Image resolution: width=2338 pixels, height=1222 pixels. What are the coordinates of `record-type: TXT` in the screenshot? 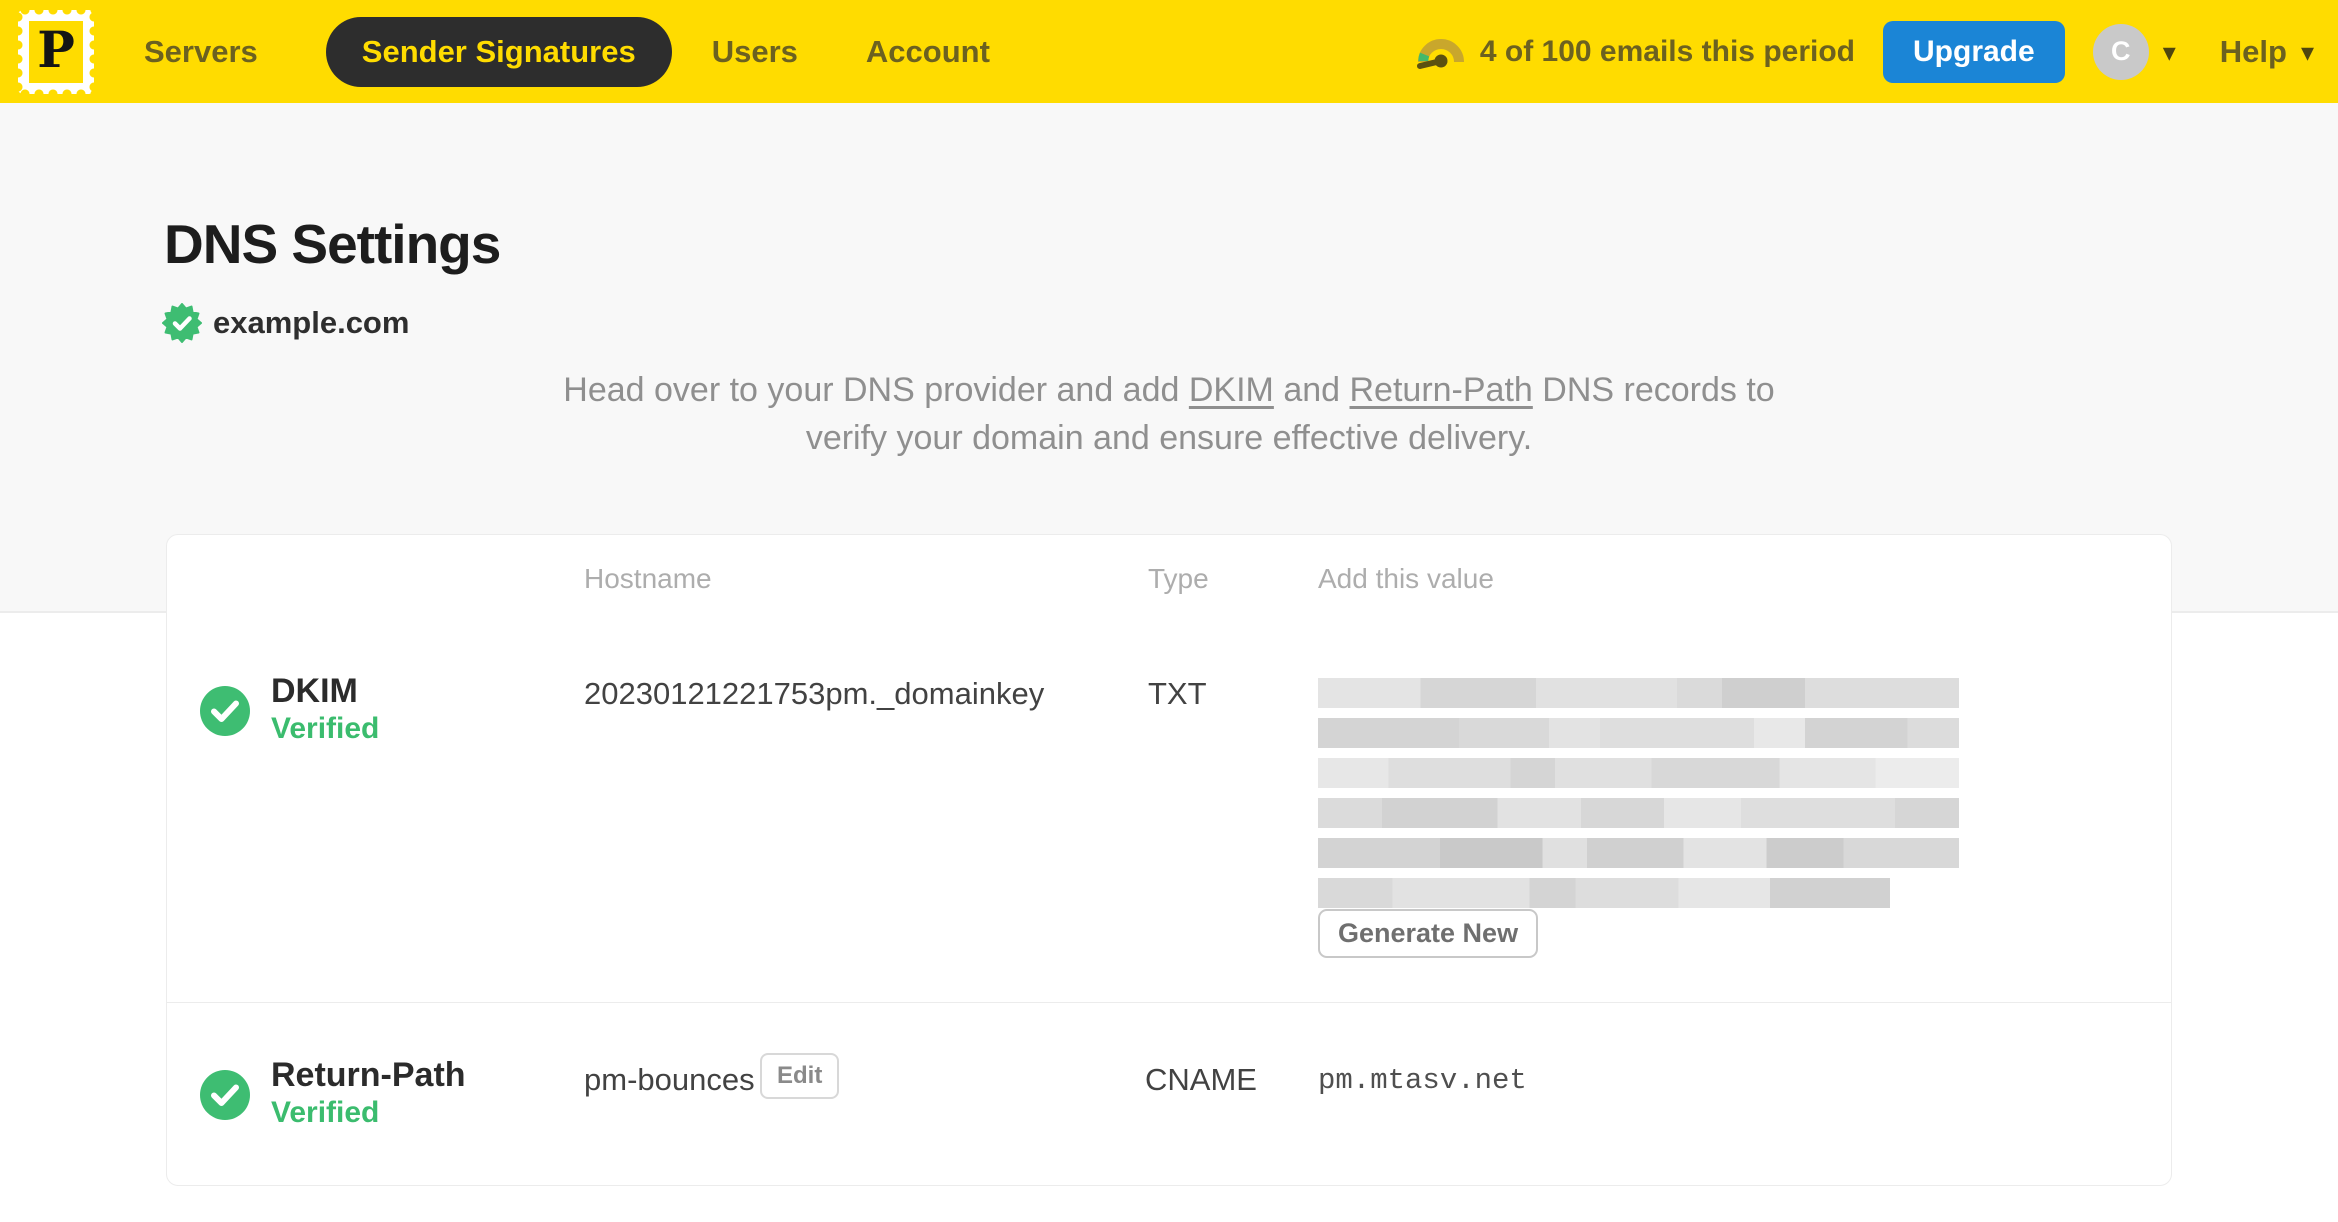 It's located at (1177, 693).